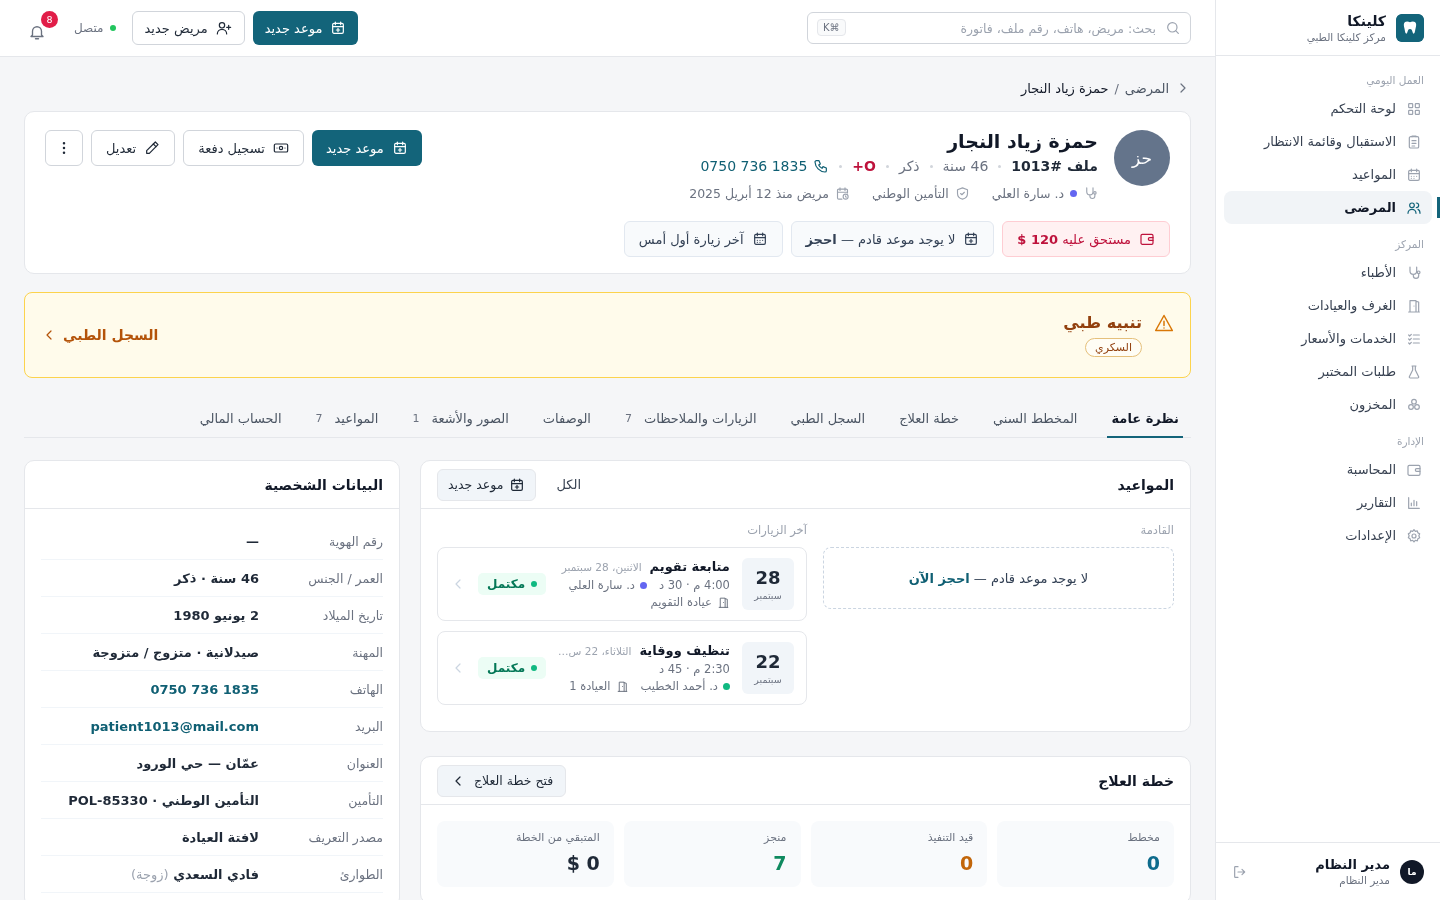  Describe the element at coordinates (1328, 502) in the screenshot. I see `sidebar-item: التقارير` at that location.